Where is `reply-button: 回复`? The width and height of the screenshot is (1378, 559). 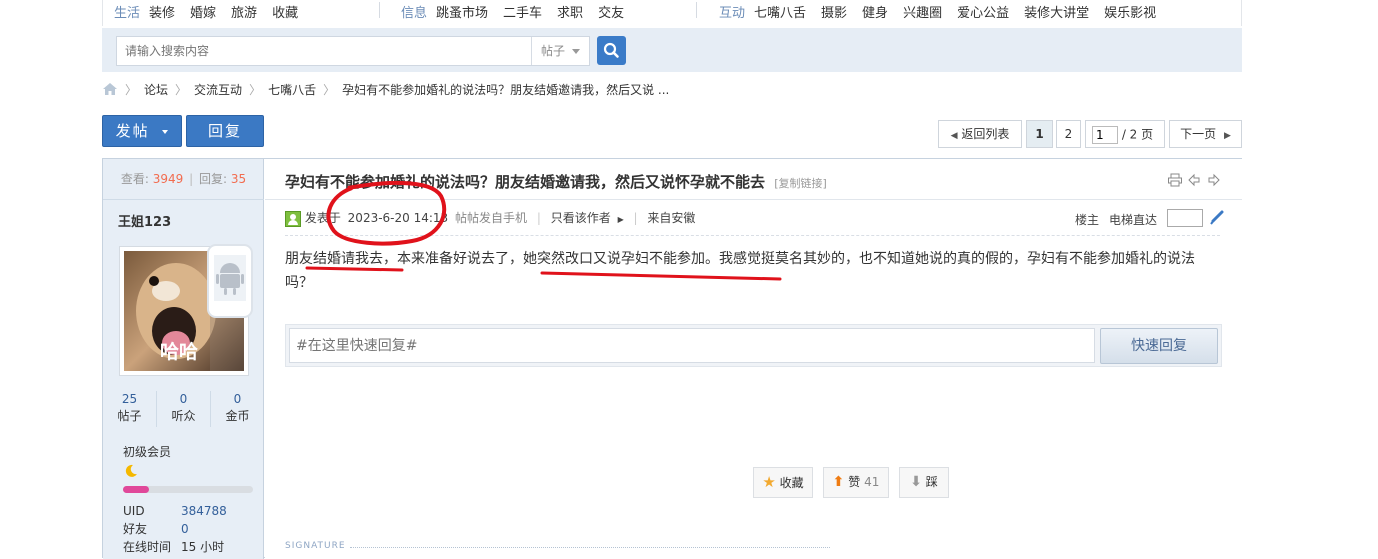 reply-button: 回复 is located at coordinates (225, 131).